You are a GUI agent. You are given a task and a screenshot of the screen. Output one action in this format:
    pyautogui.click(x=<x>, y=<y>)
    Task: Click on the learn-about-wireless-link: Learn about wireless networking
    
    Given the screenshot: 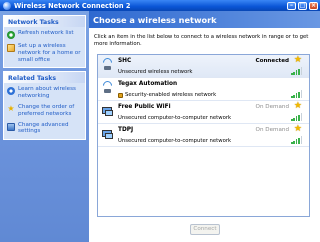 What is the action you would take?
    pyautogui.click(x=44, y=92)
    